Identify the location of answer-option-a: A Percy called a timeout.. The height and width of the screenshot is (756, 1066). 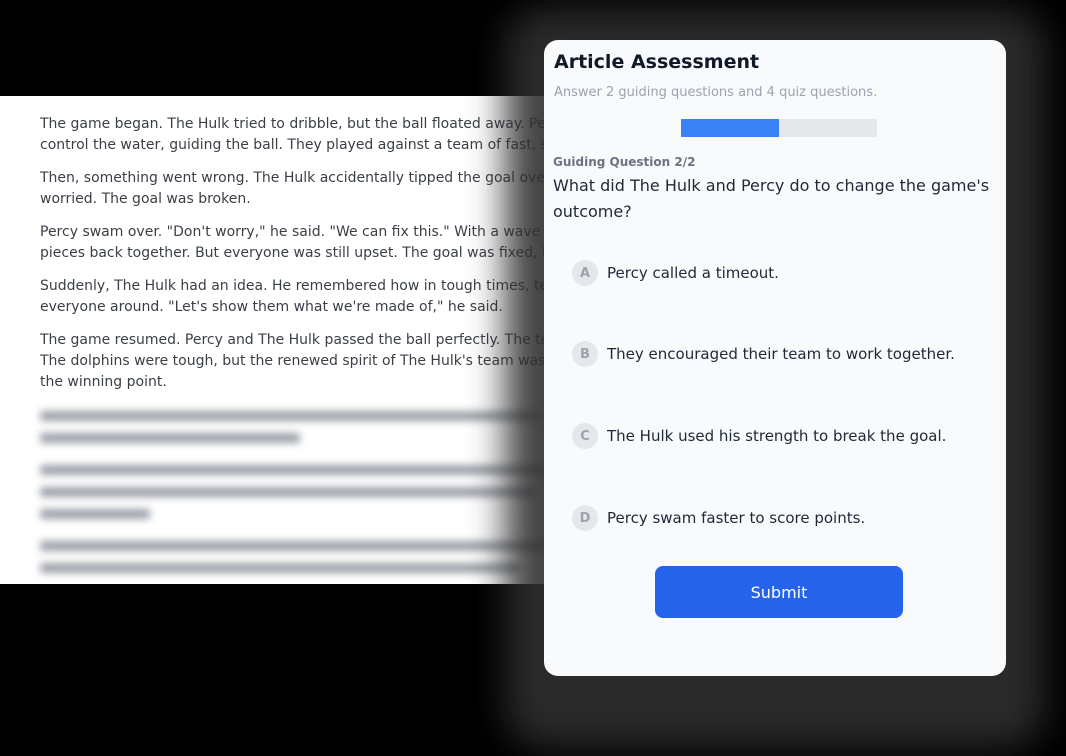
(777, 273).